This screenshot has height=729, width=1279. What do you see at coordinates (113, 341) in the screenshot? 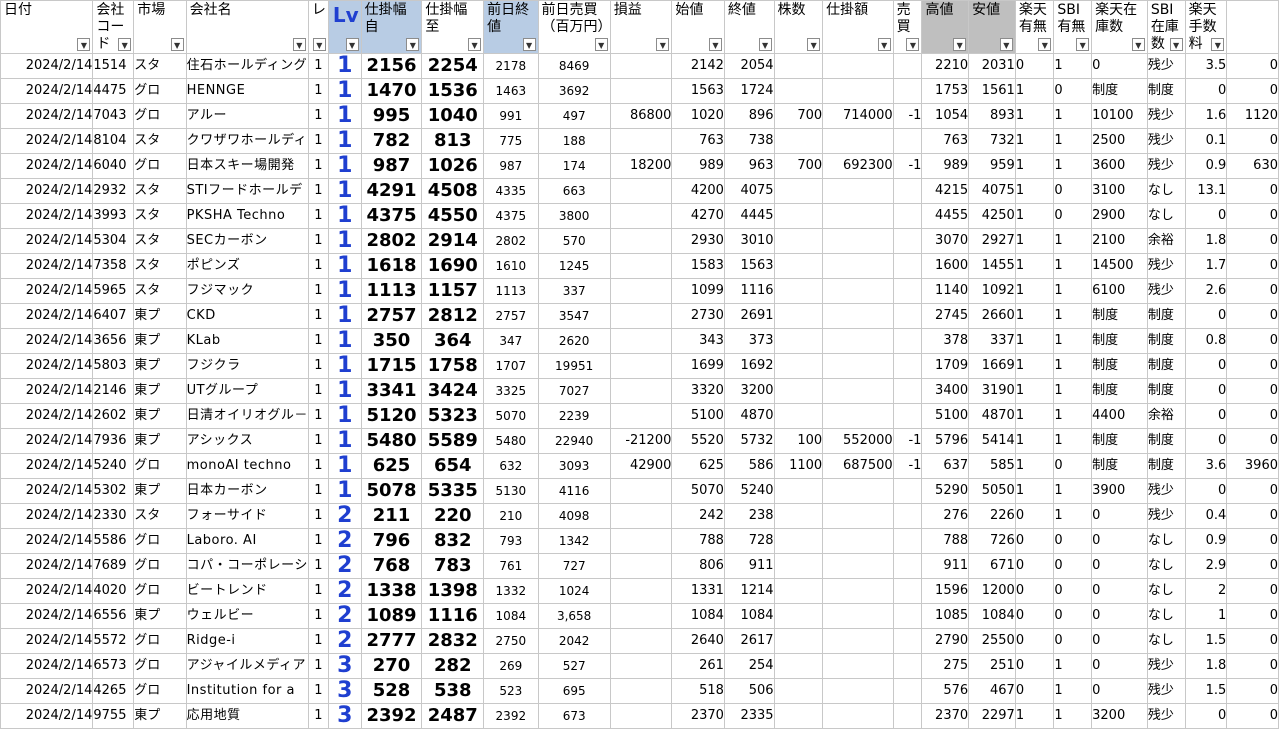
I see `cell: 3656` at bounding box center [113, 341].